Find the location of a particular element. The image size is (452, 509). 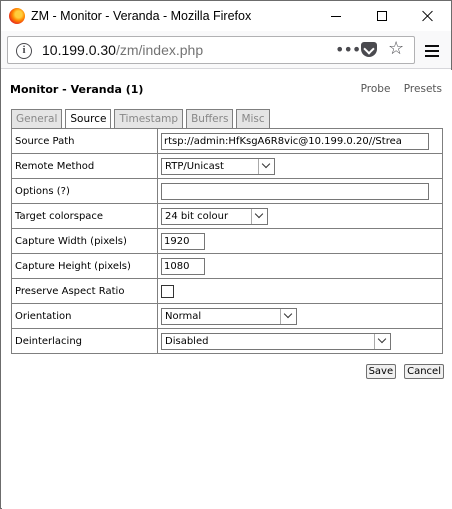

remote-method-label: Remote Method is located at coordinates (84, 166).